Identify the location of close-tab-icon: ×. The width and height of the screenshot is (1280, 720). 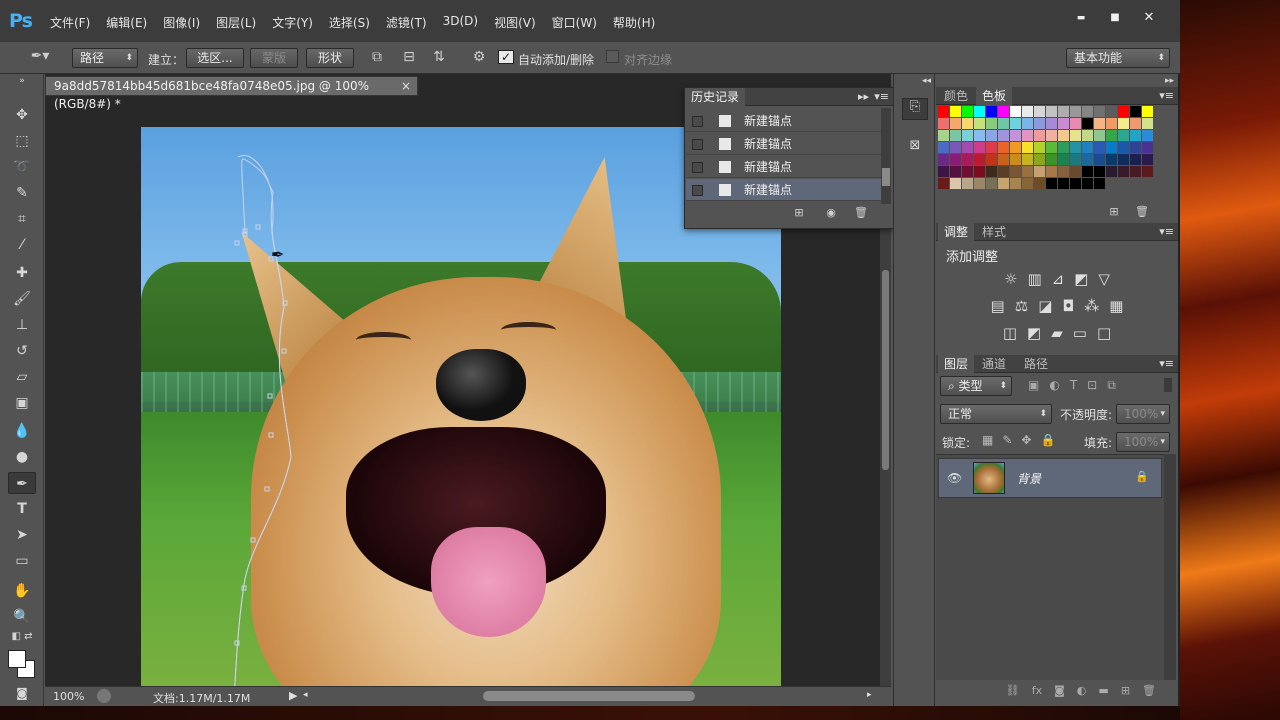
(406, 86).